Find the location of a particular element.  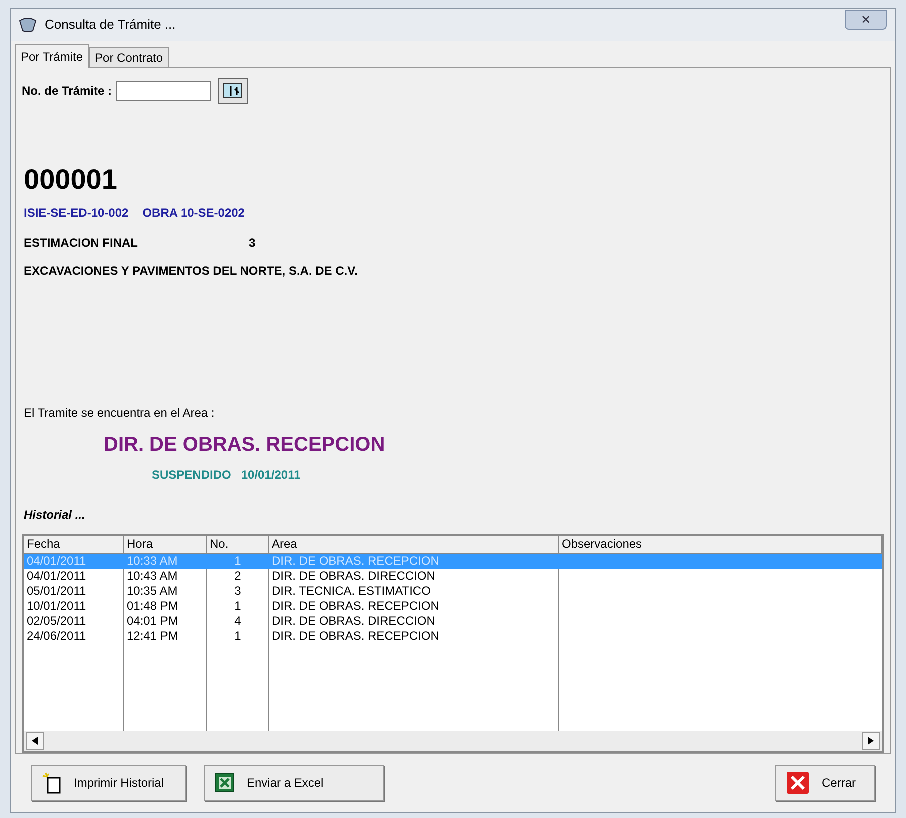

column-header: Area is located at coordinates (414, 544).